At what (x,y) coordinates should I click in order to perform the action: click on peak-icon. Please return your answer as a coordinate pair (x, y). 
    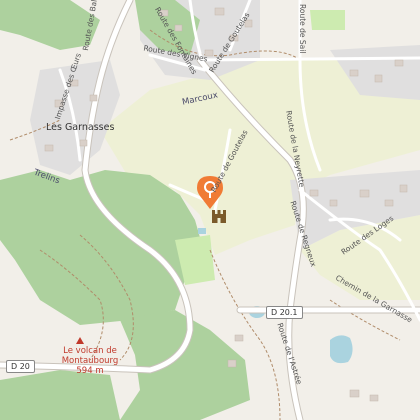
    Looking at the image, I should click on (80, 340).